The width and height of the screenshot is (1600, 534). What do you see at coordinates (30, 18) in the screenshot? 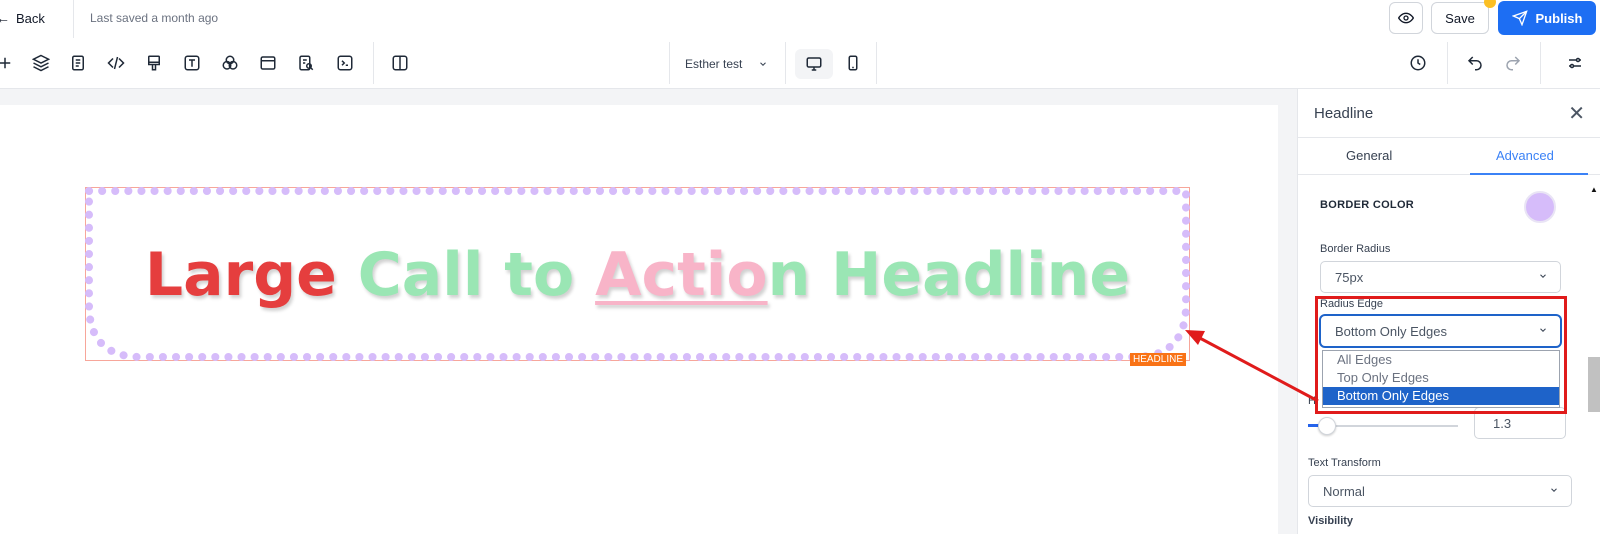
I see `back-label: Back` at bounding box center [30, 18].